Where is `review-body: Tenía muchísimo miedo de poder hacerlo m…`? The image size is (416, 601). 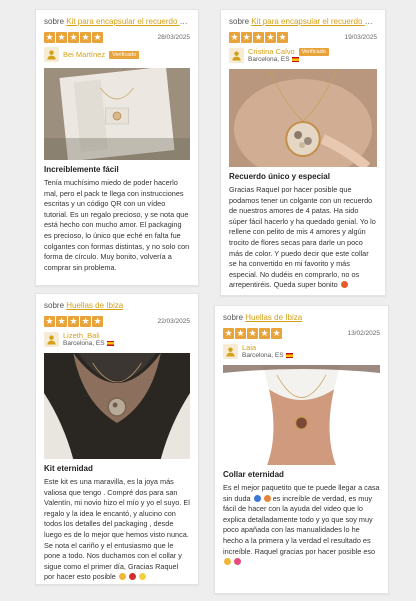 review-body: Tenía muchísimo miedo de poder hacerlo m… is located at coordinates (117, 225).